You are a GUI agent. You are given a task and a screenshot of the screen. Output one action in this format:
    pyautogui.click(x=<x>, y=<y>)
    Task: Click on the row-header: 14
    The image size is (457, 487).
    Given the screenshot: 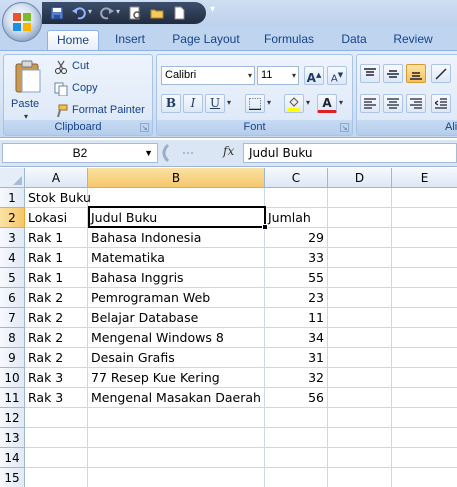 What is the action you would take?
    pyautogui.click(x=12, y=458)
    